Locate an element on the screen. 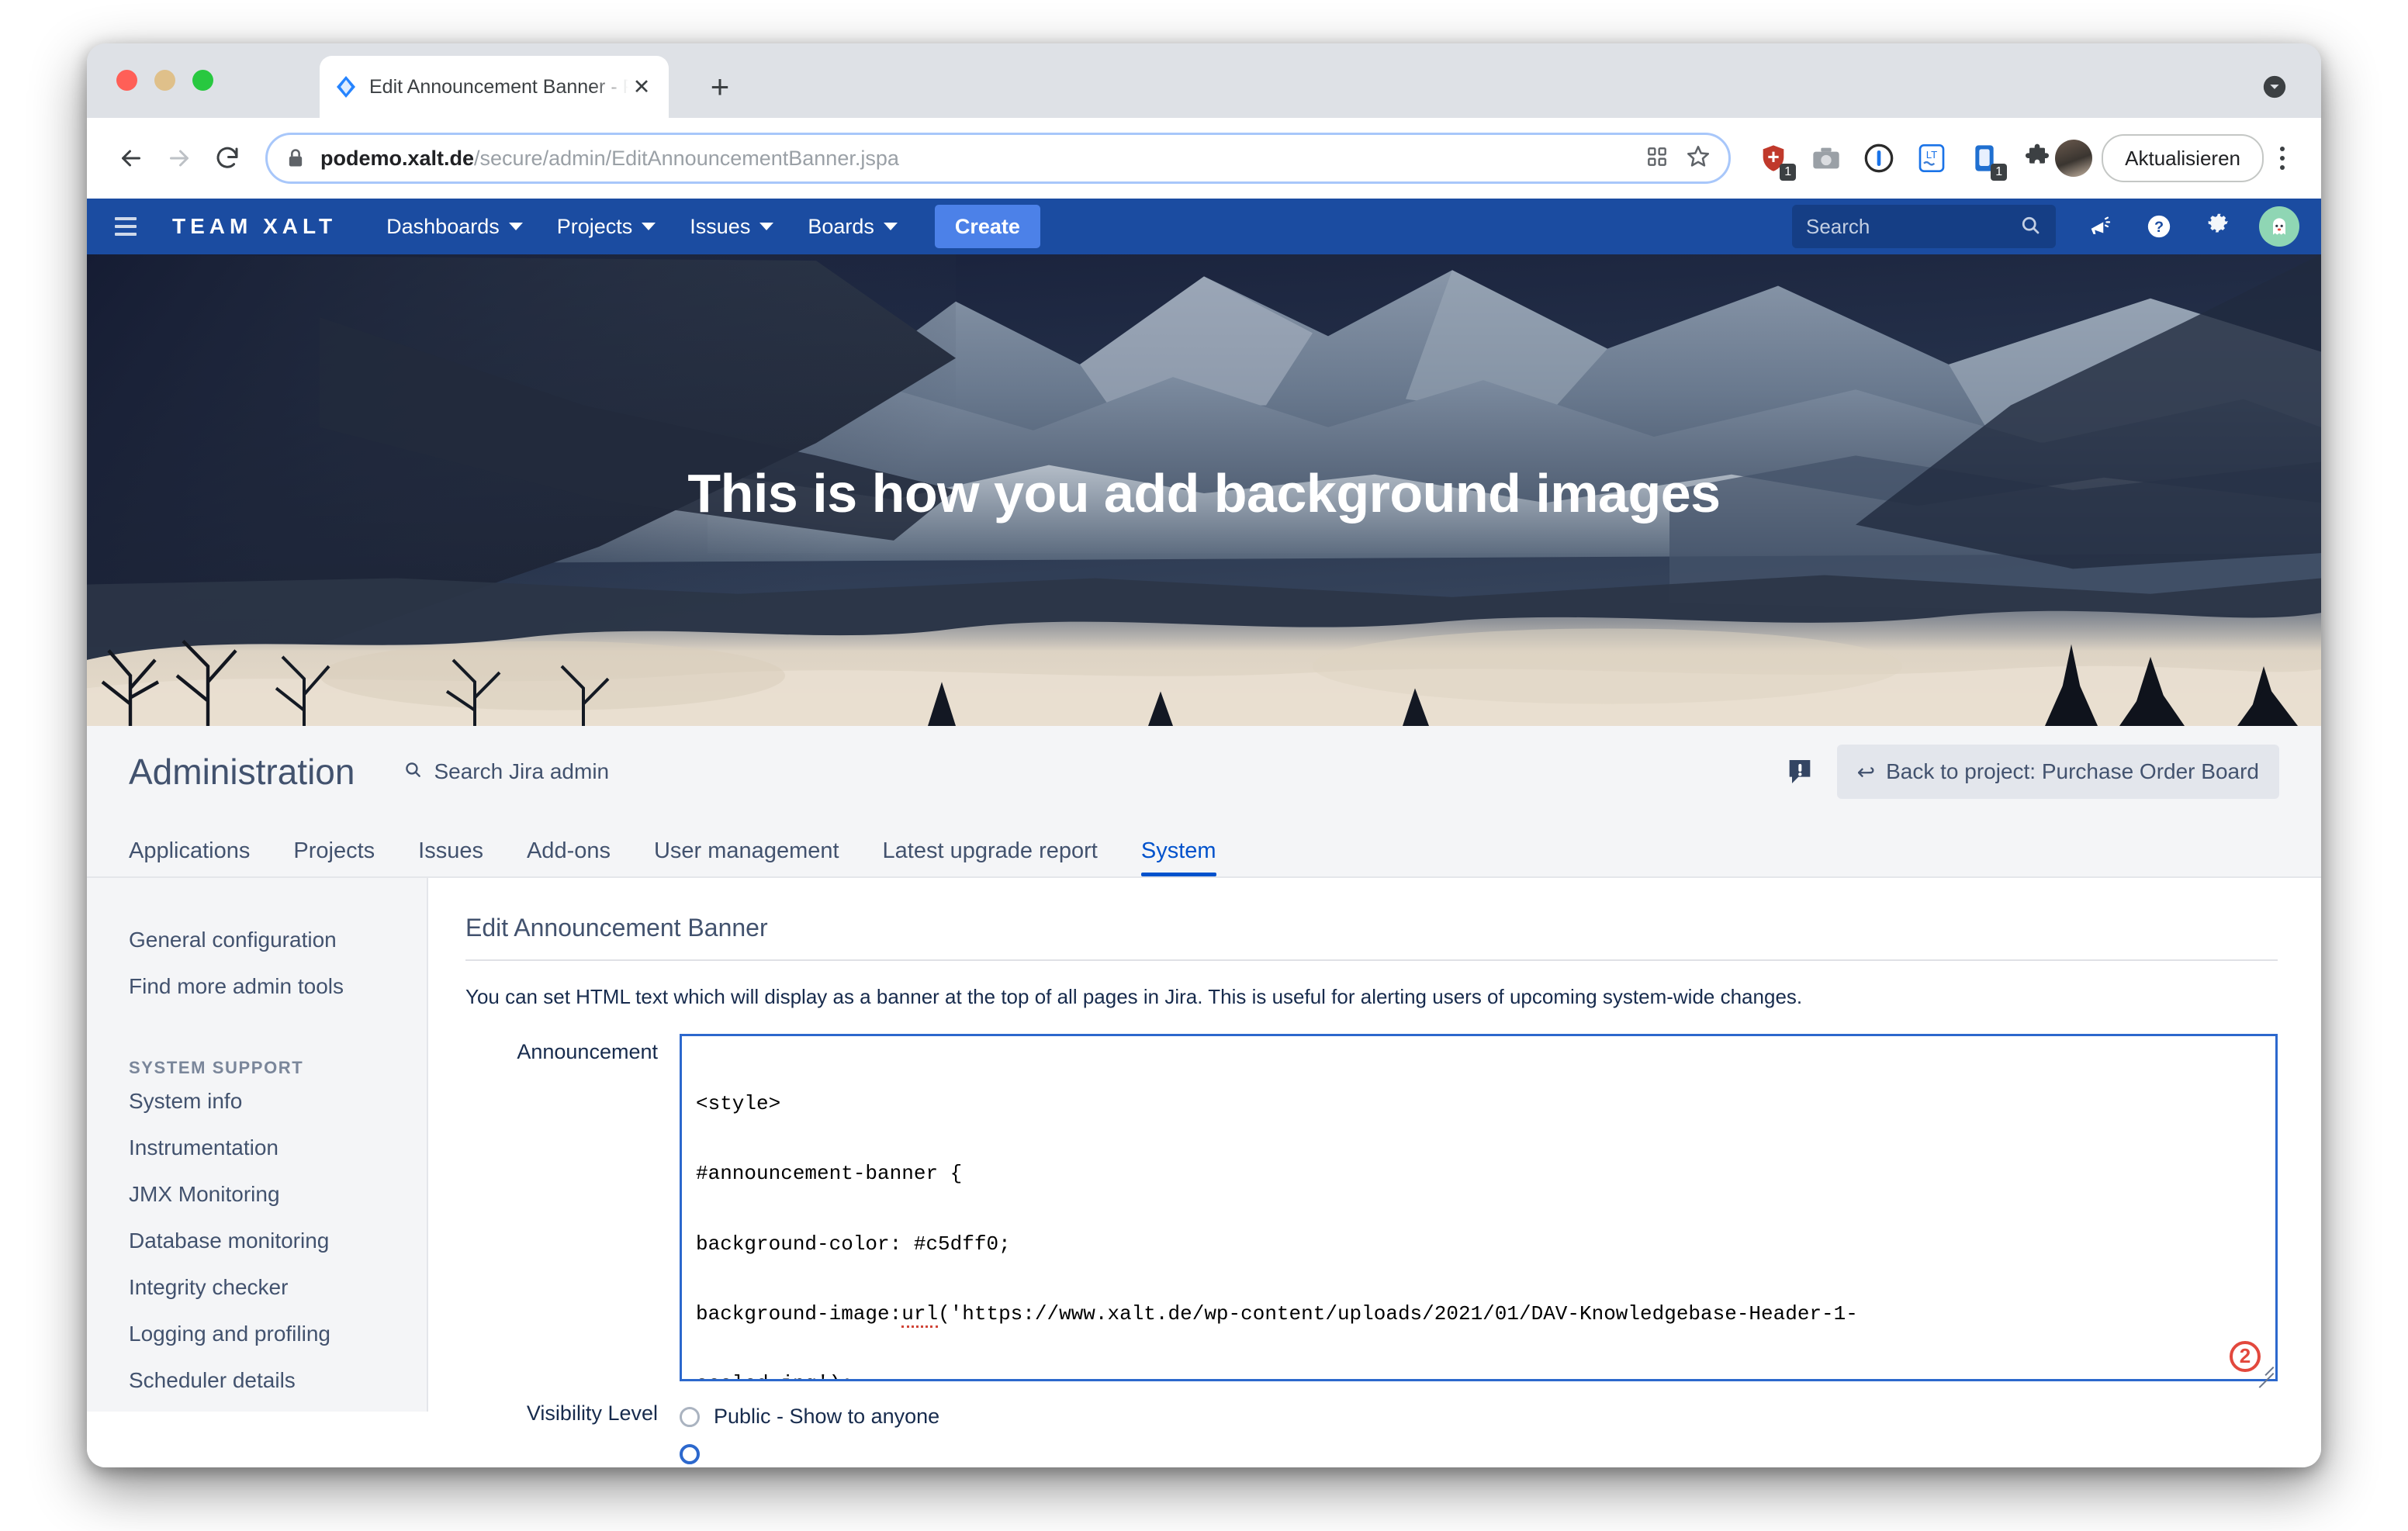 This screenshot has width=2408, height=1531. jira-search-placeholder: Search is located at coordinates (1838, 226).